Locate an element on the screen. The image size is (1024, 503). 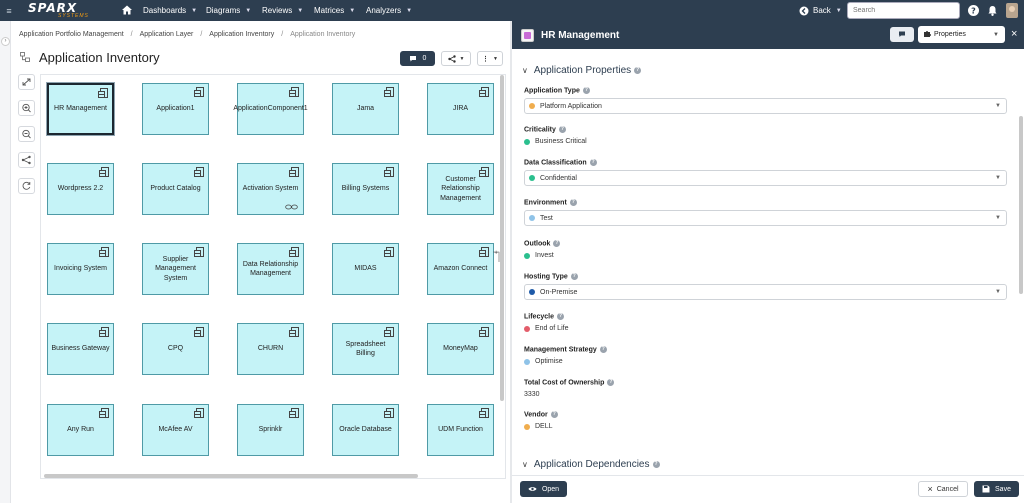
application-node: MIDAS is located at coordinates (365, 269).